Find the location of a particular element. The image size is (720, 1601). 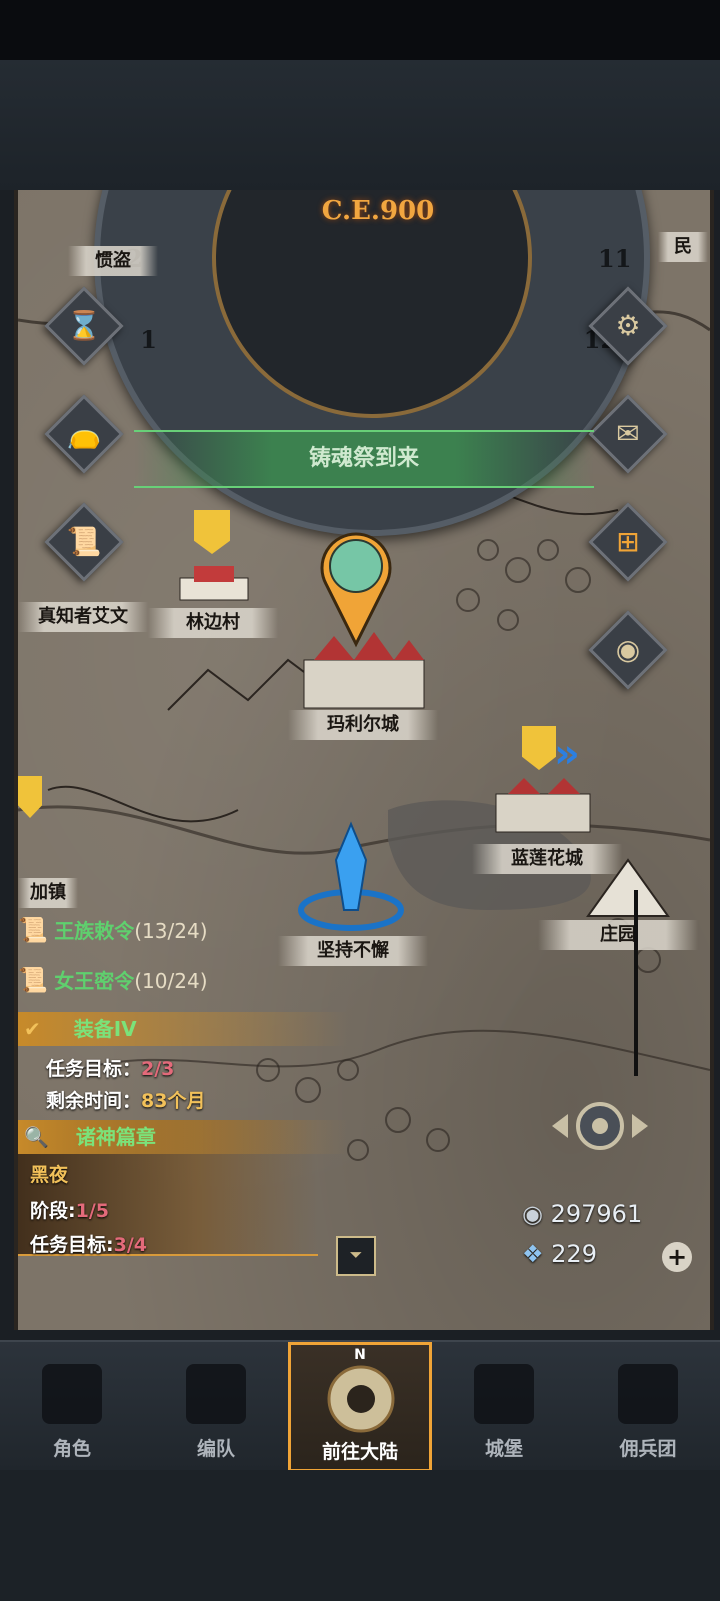

header-band is located at coordinates (360, 125).